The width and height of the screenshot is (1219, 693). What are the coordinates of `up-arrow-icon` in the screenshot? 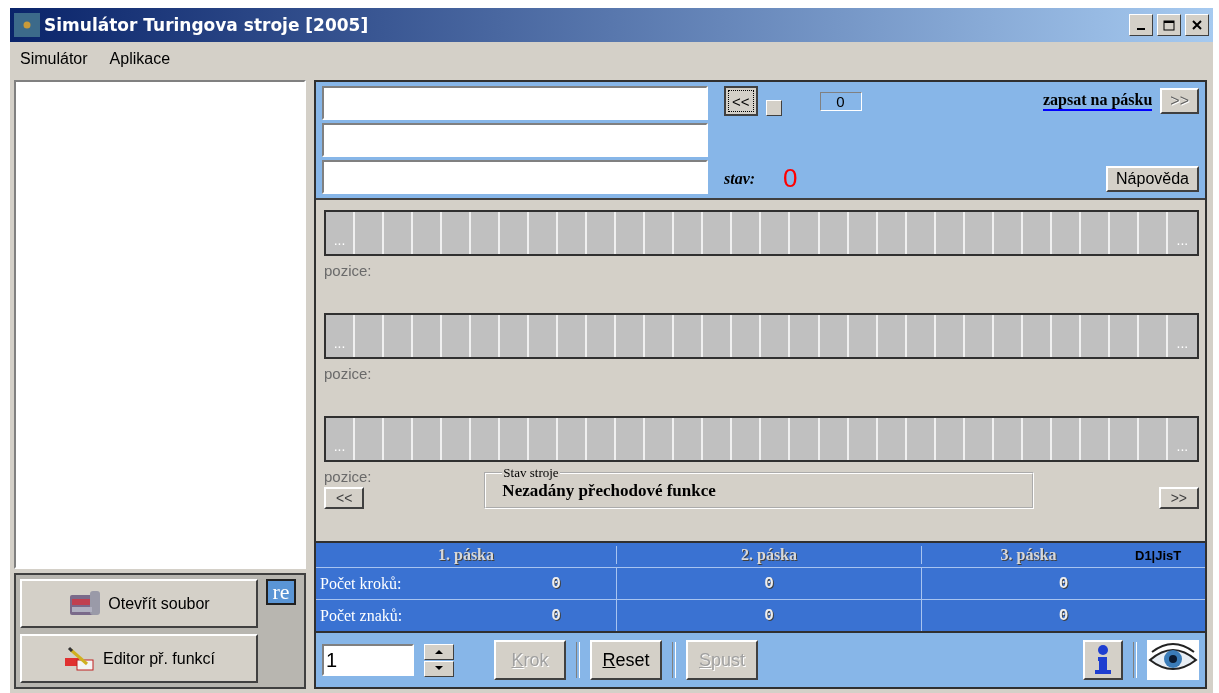 It's located at (439, 651).